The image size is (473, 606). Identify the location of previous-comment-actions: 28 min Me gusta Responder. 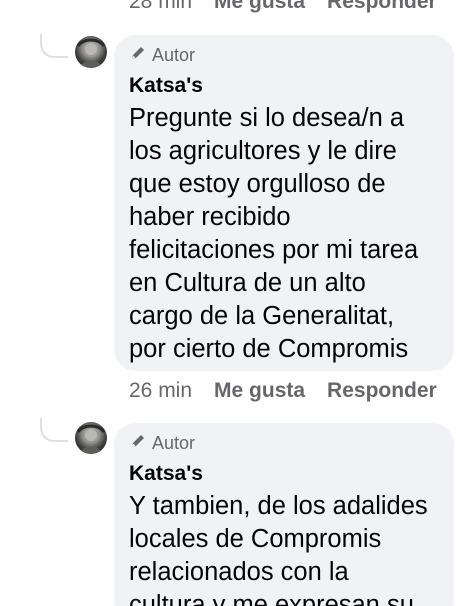
(283, 8).